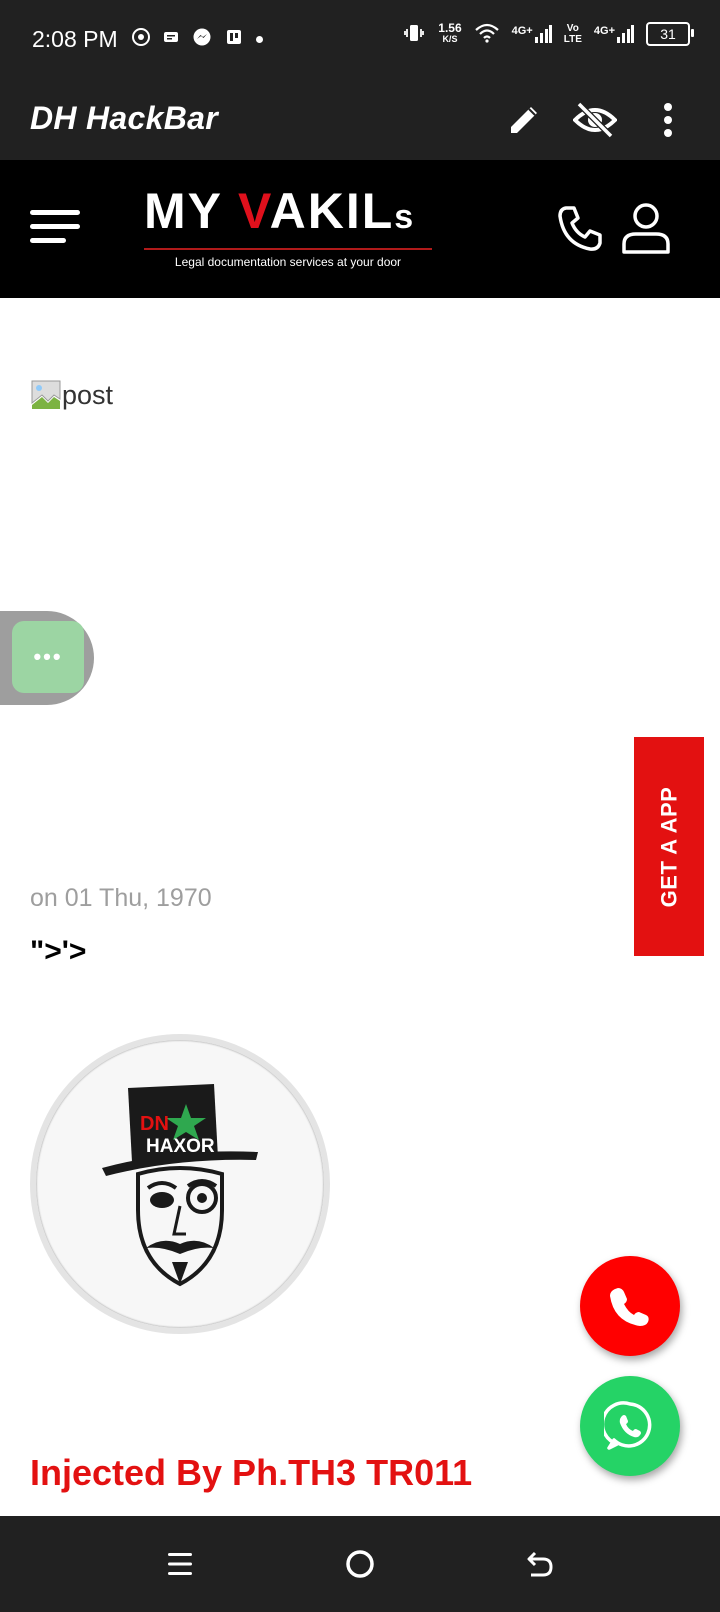  Describe the element at coordinates (202, 39) in the screenshot. I see `messenger-icon` at that location.